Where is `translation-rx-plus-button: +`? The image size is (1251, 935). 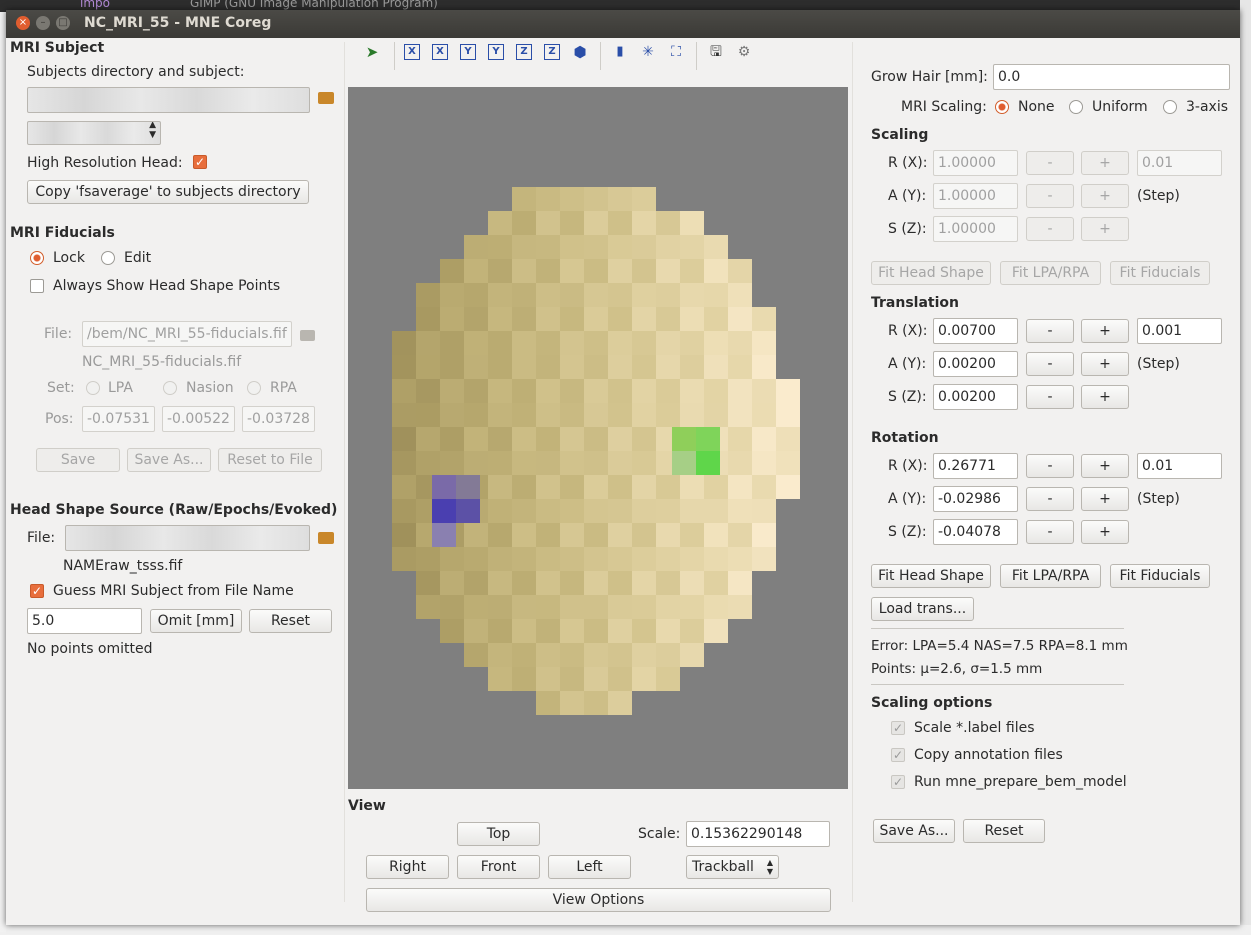
translation-rx-plus-button: + is located at coordinates (1105, 331).